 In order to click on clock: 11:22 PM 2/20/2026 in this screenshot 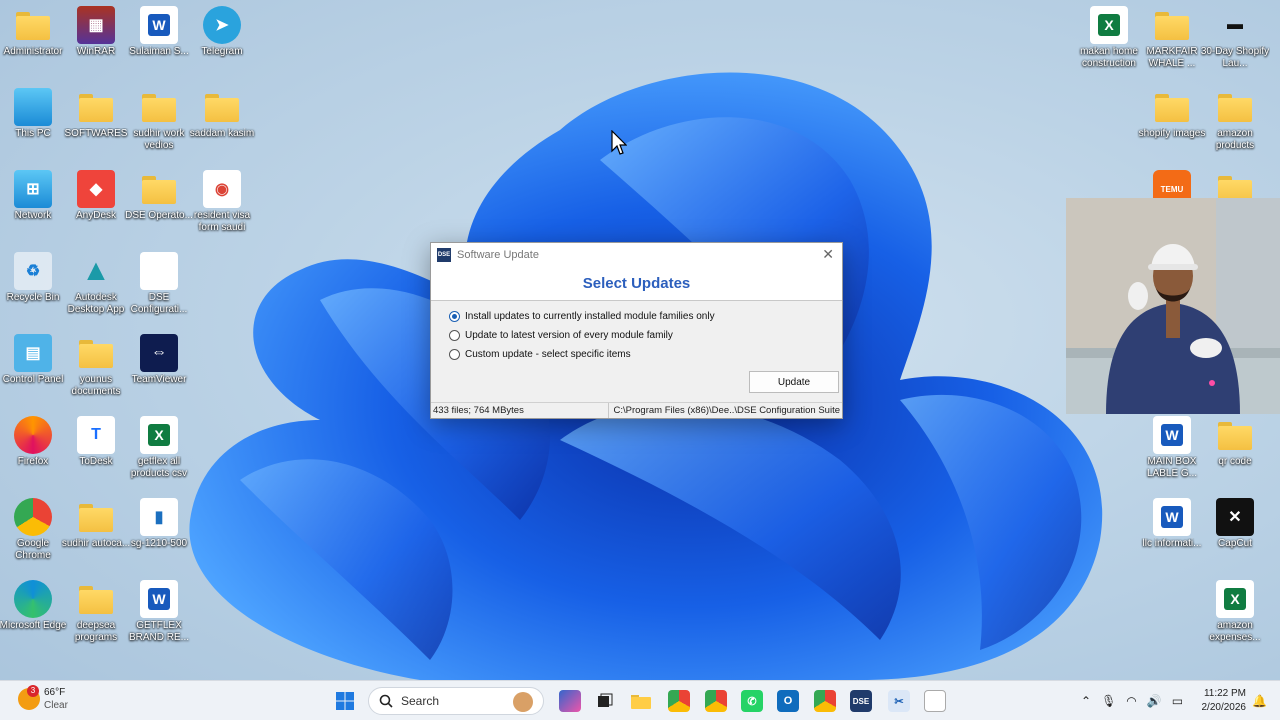, I will do `click(1219, 701)`.